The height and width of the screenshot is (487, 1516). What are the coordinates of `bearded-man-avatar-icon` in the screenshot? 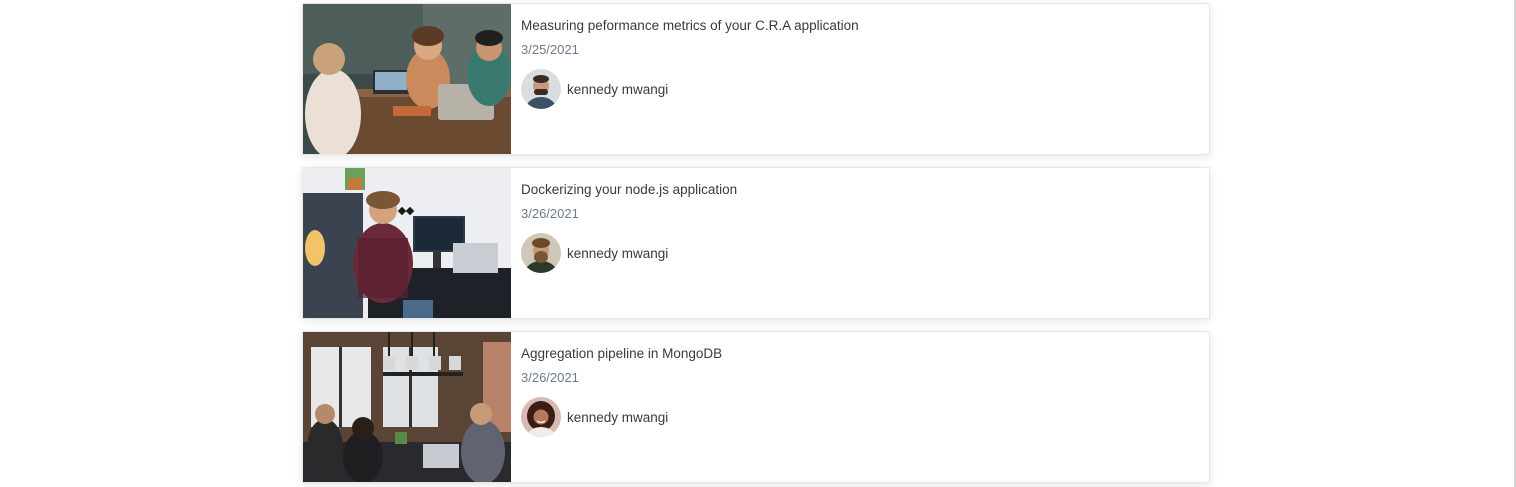 It's located at (541, 253).